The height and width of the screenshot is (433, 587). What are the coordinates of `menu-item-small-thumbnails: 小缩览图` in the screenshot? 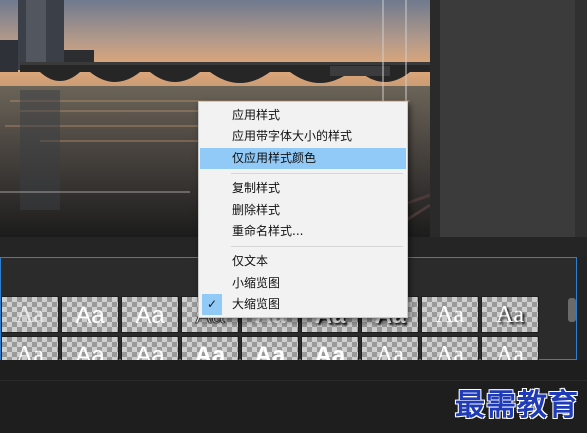 It's located at (303, 283).